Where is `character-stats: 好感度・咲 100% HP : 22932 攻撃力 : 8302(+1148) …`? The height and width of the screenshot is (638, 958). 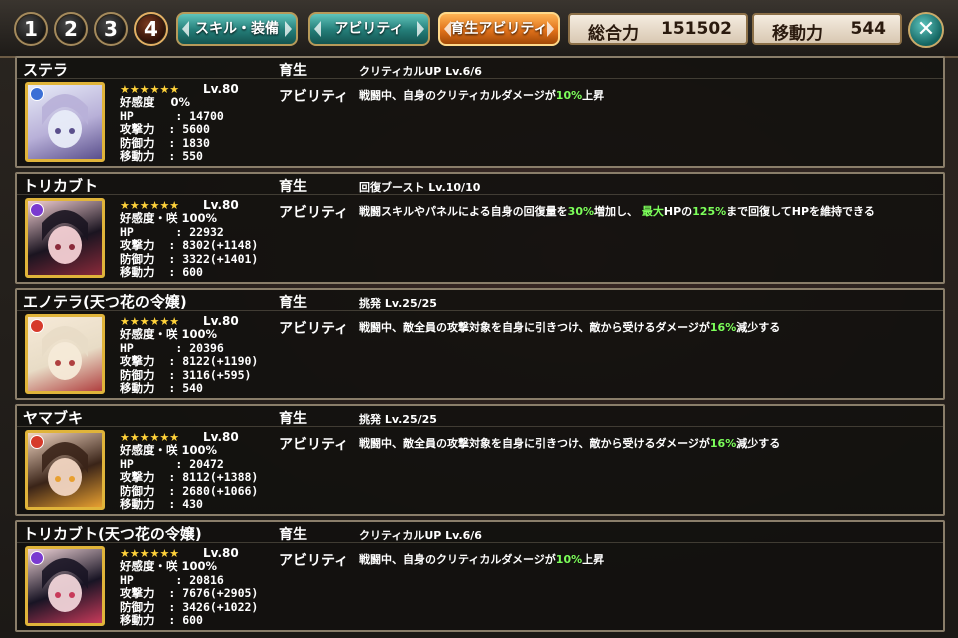 character-stats: 好感度・咲 100% HP : 22932 攻撃力 : 8302(+1148) … is located at coordinates (189, 245).